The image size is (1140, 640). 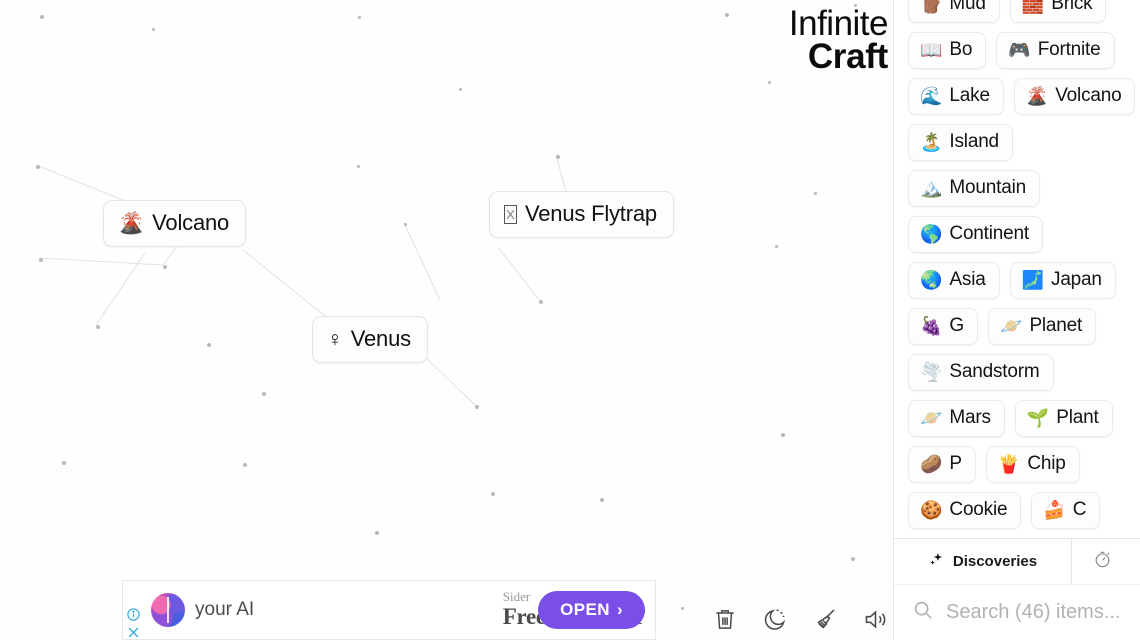 What do you see at coordinates (987, 187) in the screenshot?
I see `item-label: Mountain` at bounding box center [987, 187].